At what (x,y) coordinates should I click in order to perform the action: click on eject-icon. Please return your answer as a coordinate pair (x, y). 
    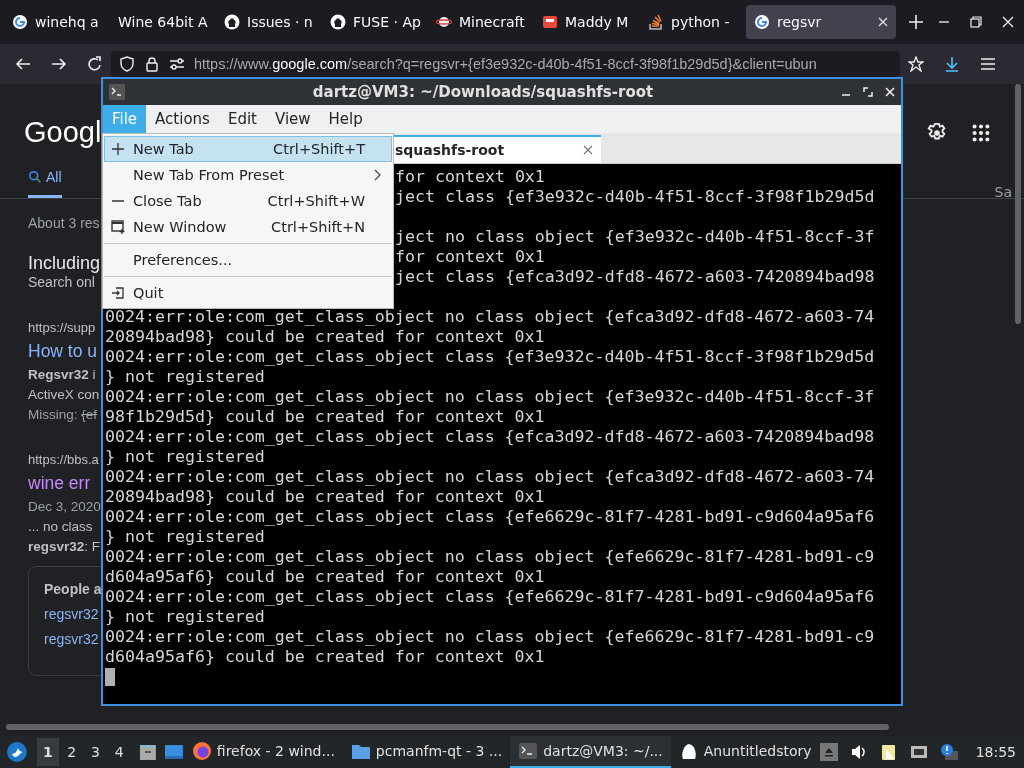
    Looking at the image, I should click on (828, 752).